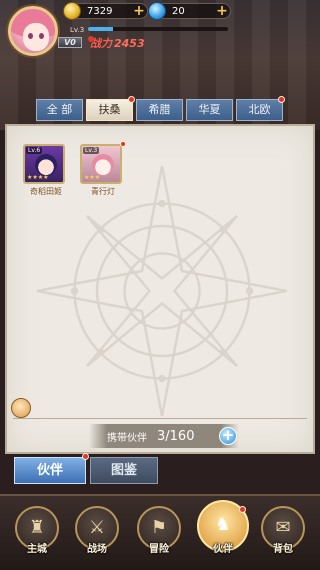 This screenshot has width=320, height=570. I want to click on combat-power: 战力 2453, so click(155, 43).